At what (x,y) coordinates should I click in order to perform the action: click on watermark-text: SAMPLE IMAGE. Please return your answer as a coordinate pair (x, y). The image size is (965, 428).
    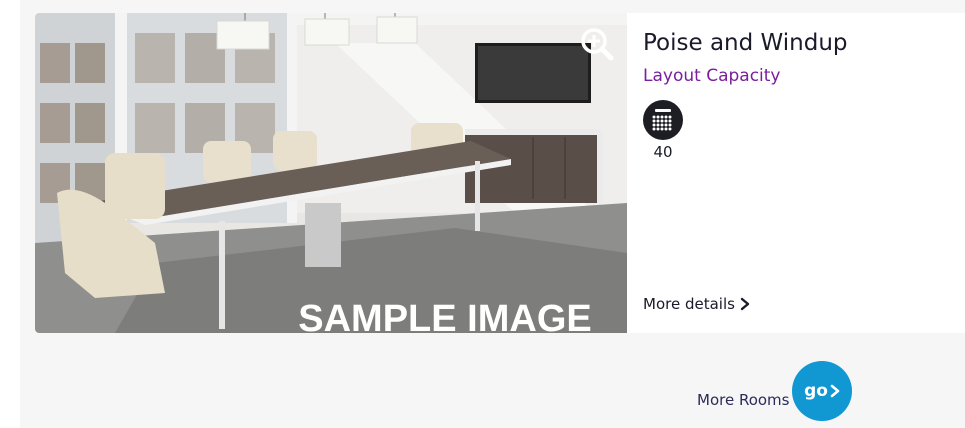
    Looking at the image, I should click on (444, 315).